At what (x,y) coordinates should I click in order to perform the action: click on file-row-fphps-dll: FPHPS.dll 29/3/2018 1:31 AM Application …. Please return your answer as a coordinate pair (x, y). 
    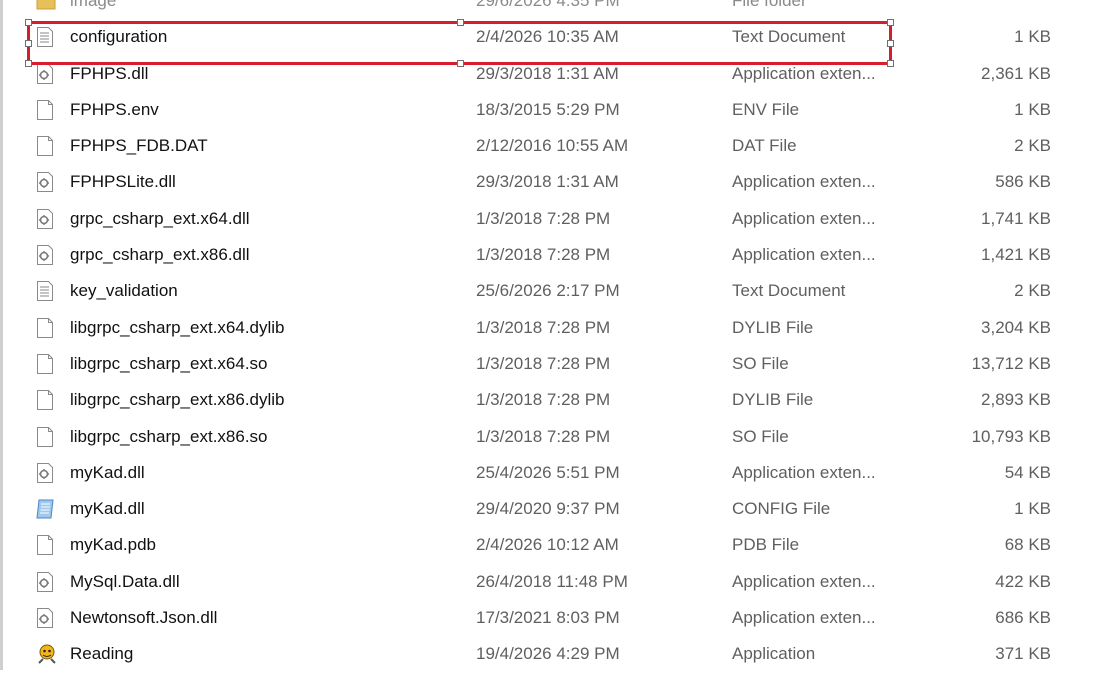
    Looking at the image, I should click on (555, 74).